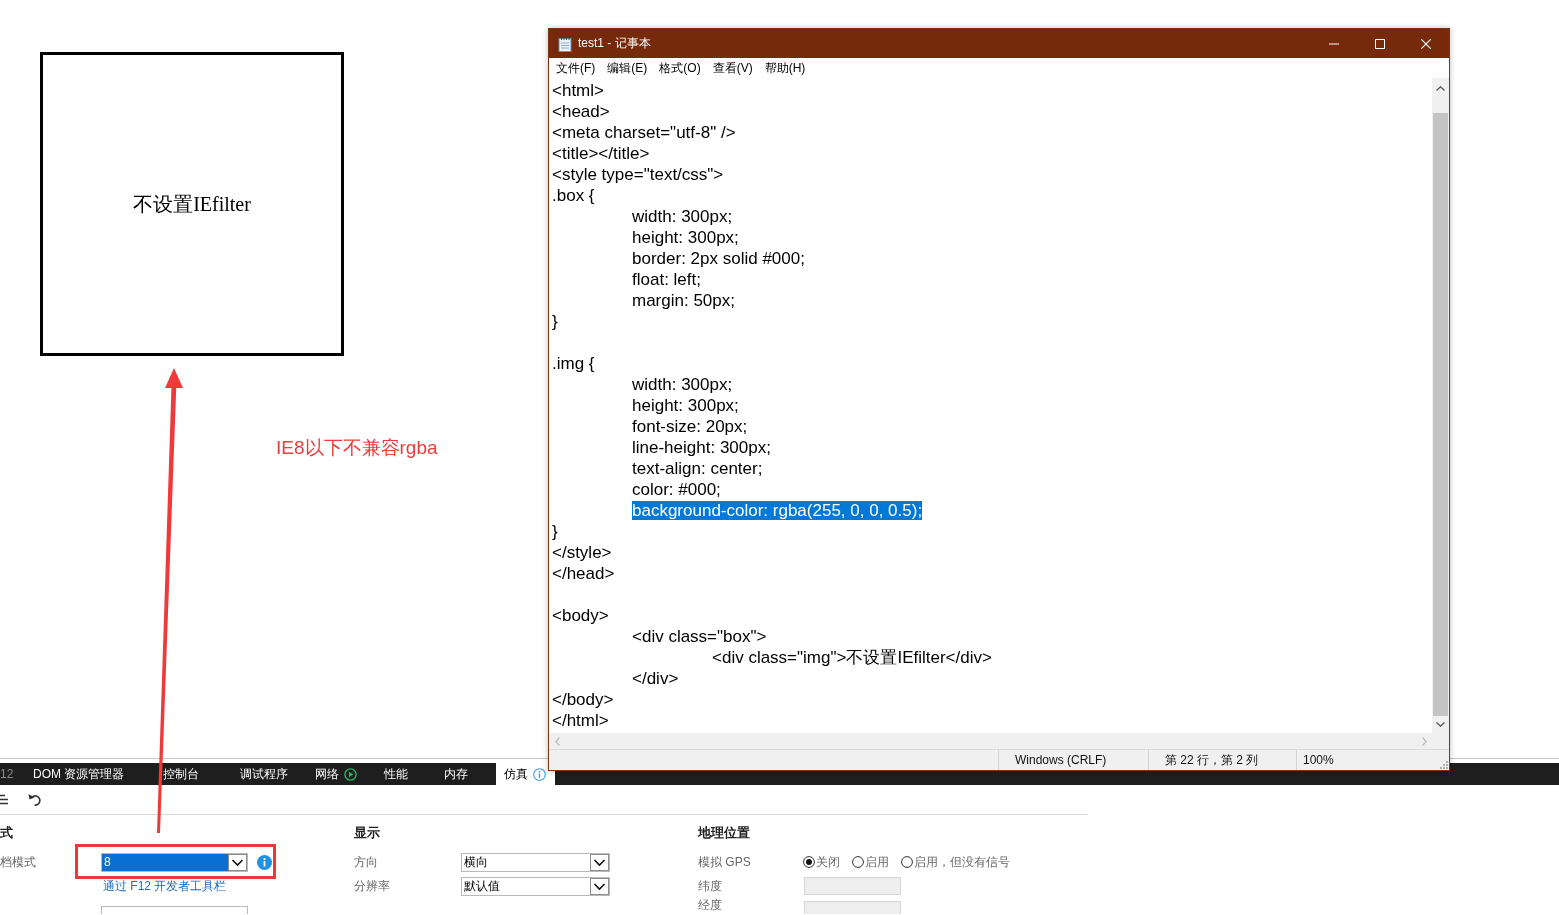 This screenshot has width=1559, height=915. What do you see at coordinates (724, 833) in the screenshot?
I see `section-heading: 地理位置` at bounding box center [724, 833].